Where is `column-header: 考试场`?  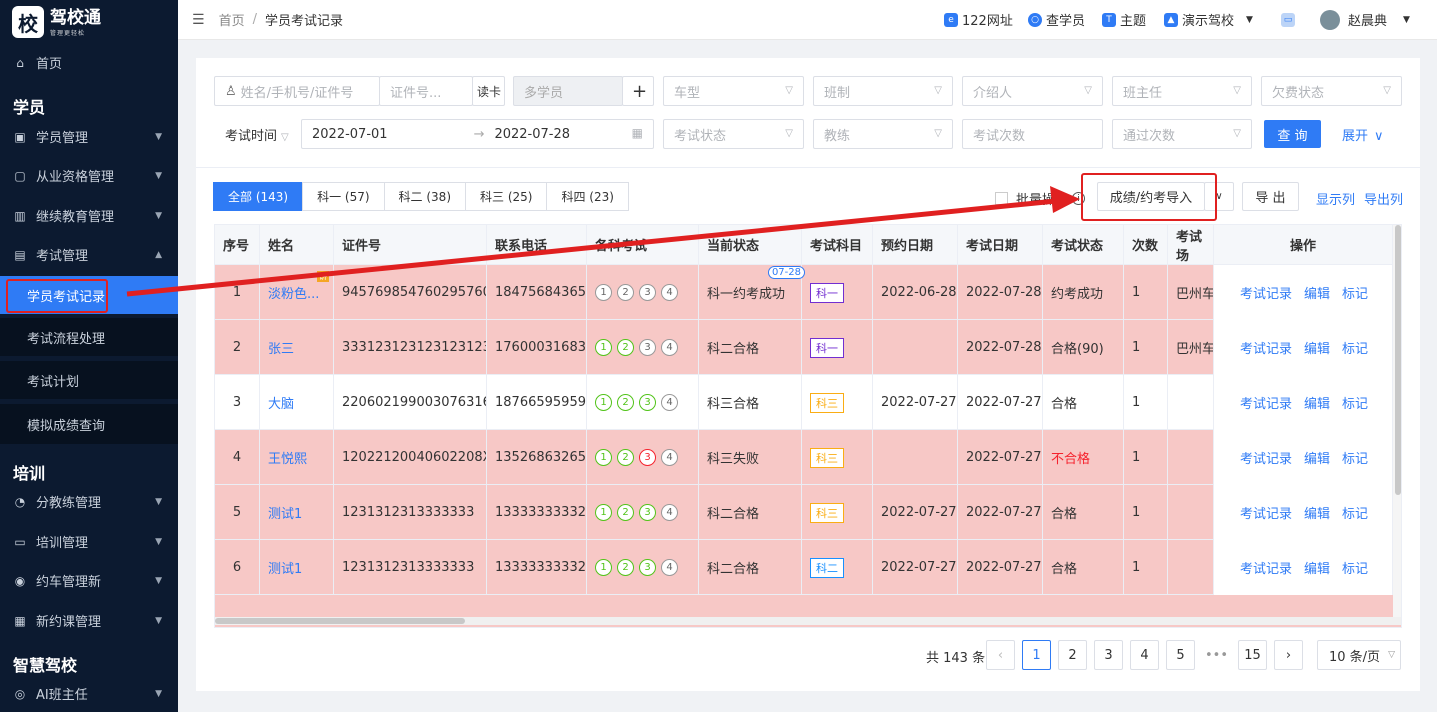 column-header: 考试场 is located at coordinates (1191, 245).